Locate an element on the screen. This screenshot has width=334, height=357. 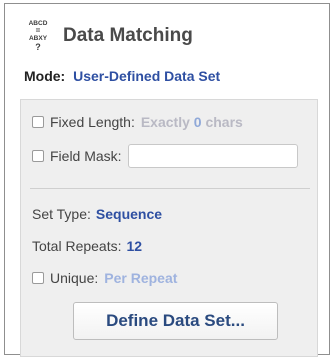
field-mask-input is located at coordinates (212, 156).